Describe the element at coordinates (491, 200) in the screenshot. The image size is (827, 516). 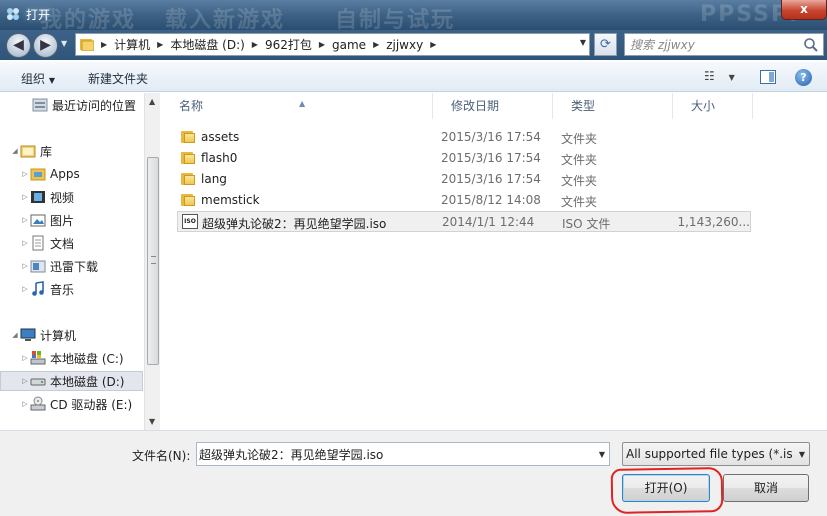
I see `file-date: 2015/8/12 14:08` at that location.